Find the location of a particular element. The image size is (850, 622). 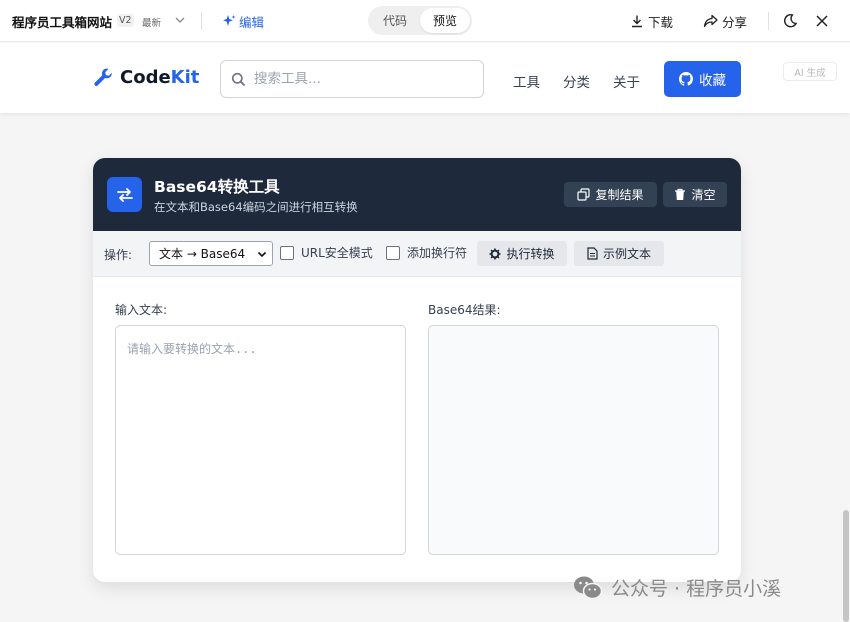

download-label: 下载 is located at coordinates (661, 22).